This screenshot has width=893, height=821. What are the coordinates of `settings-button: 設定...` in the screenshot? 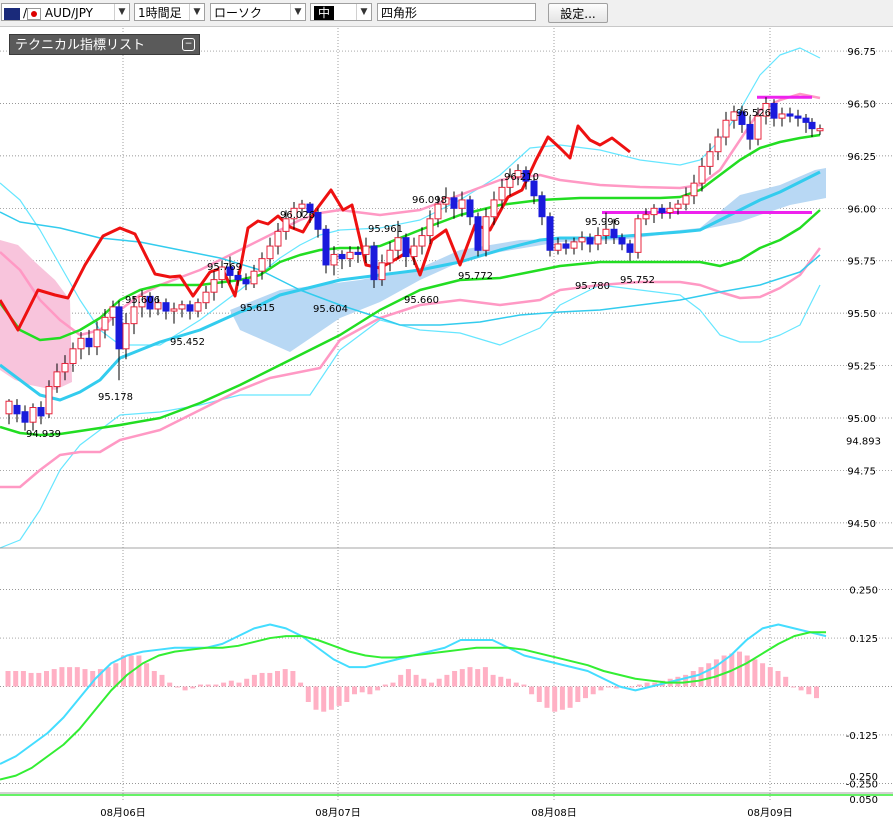 It's located at (578, 13).